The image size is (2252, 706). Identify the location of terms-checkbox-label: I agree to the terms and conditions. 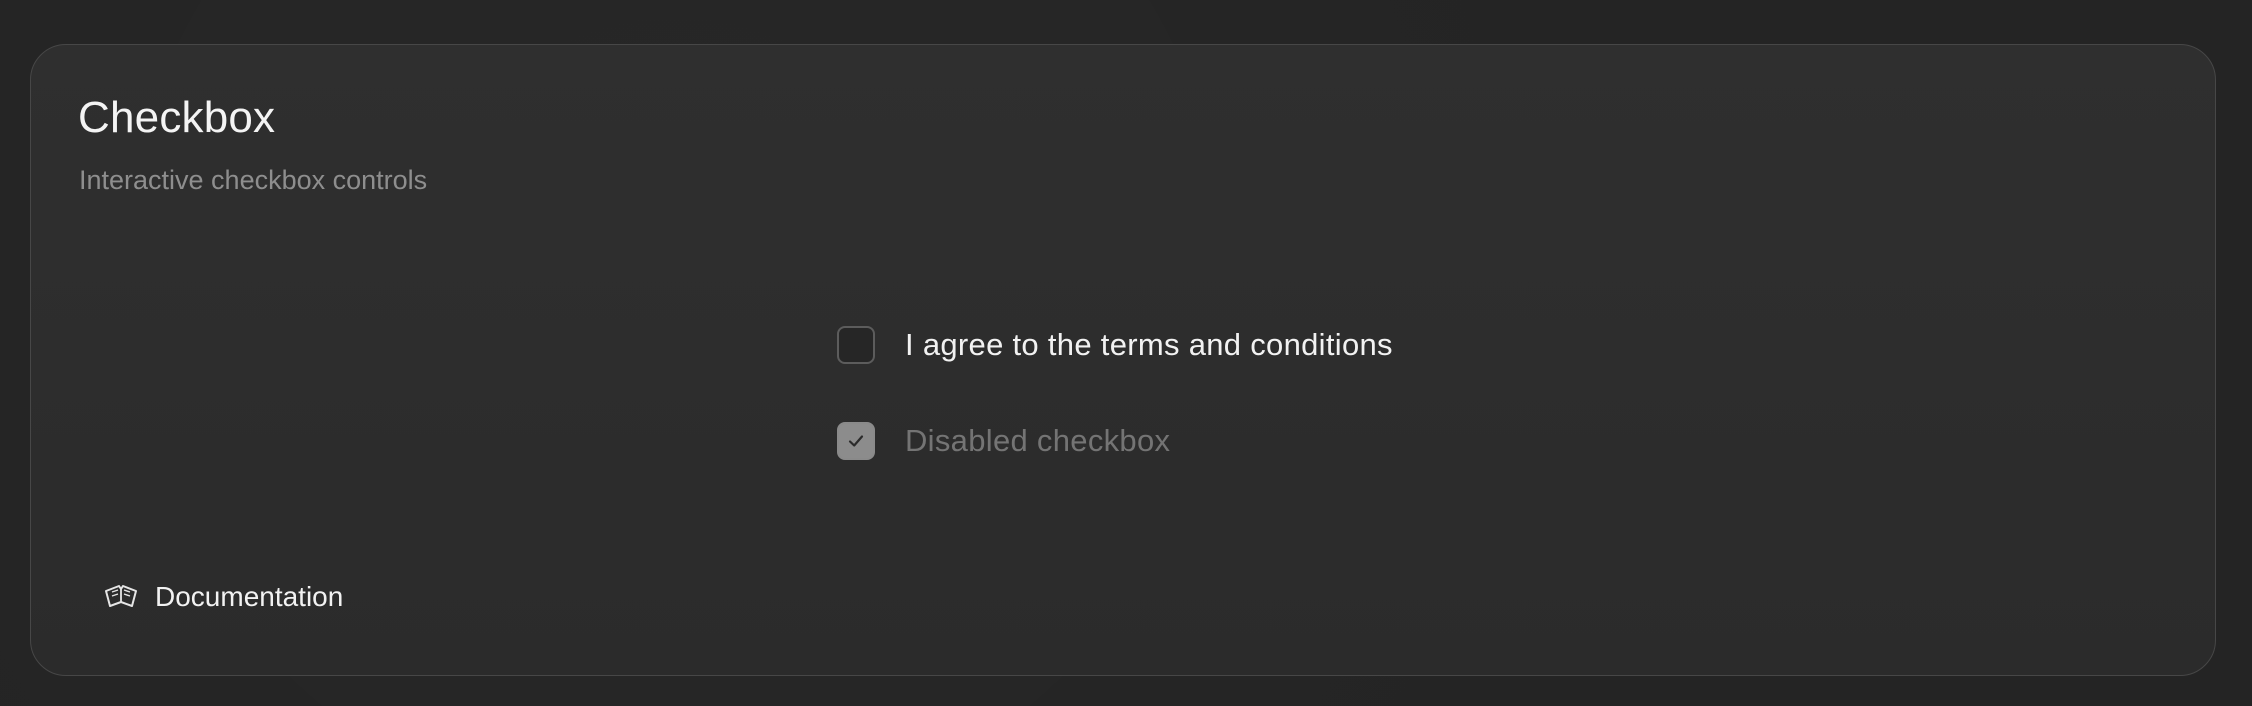
(1149, 345).